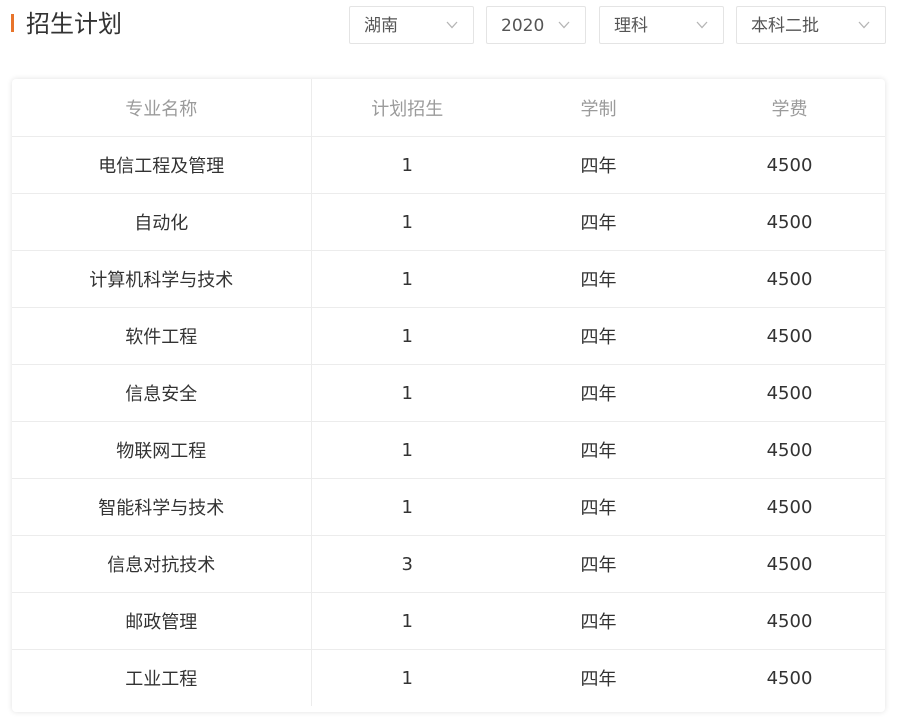  Describe the element at coordinates (162, 621) in the screenshot. I see `cell-major: 邮政管理` at that location.